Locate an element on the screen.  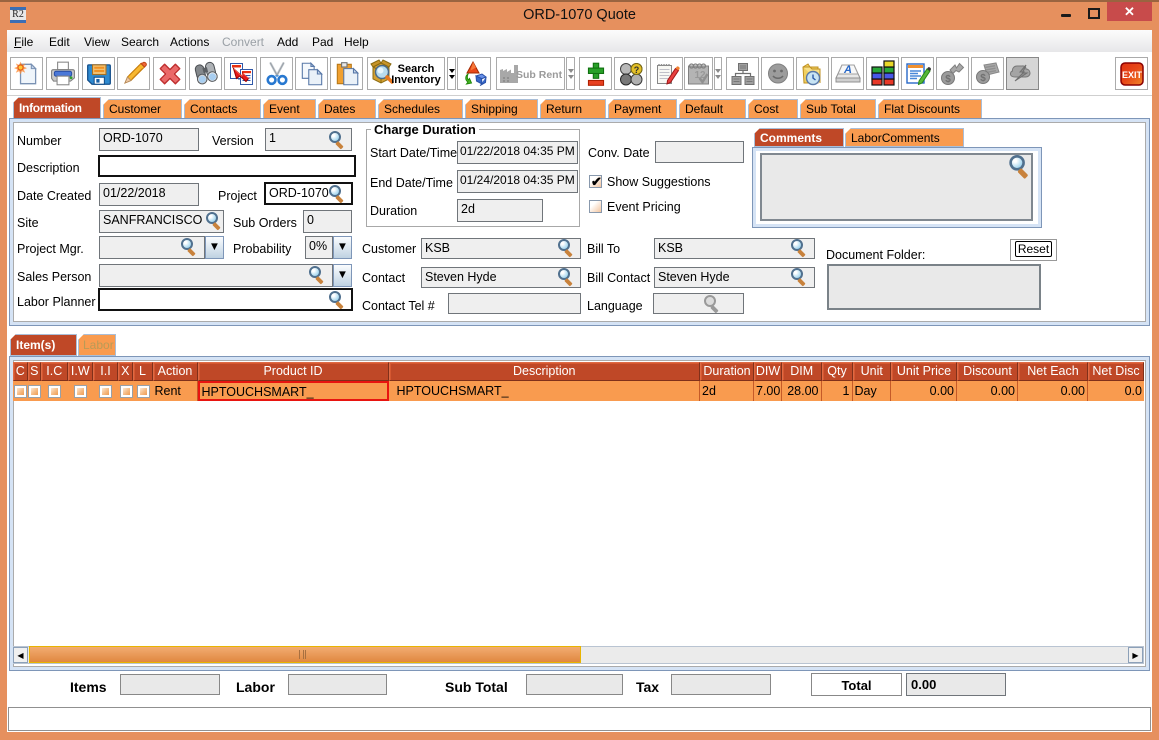
svg-text: A is located at coordinates (847, 70).